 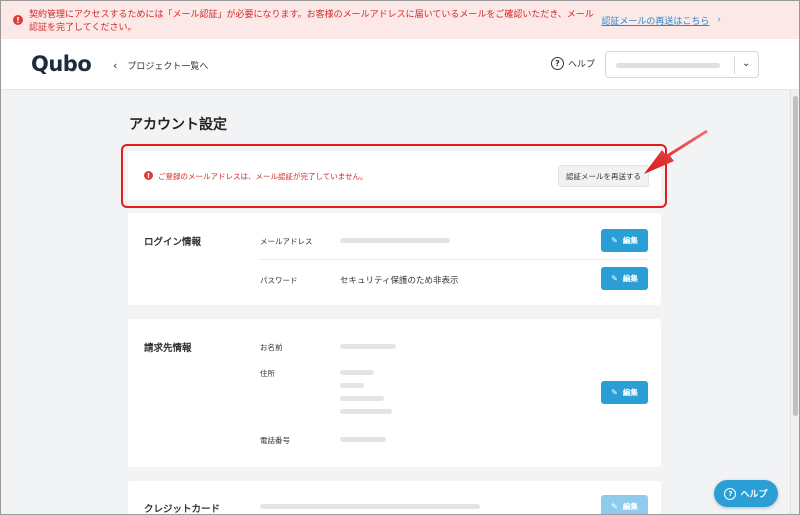 What do you see at coordinates (454, 259) in the screenshot?
I see `divider` at bounding box center [454, 259].